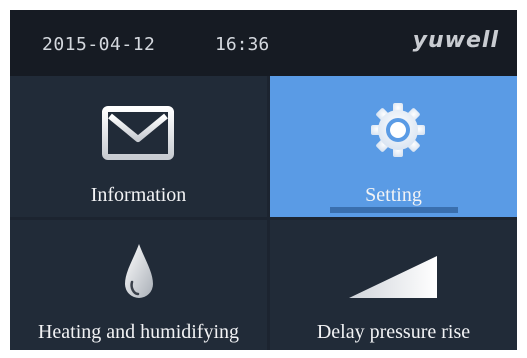 Image resolution: width=527 pixels, height=358 pixels. What do you see at coordinates (138, 332) in the screenshot?
I see `tile-label-heating-humidifying: Heating and humidifying` at bounding box center [138, 332].